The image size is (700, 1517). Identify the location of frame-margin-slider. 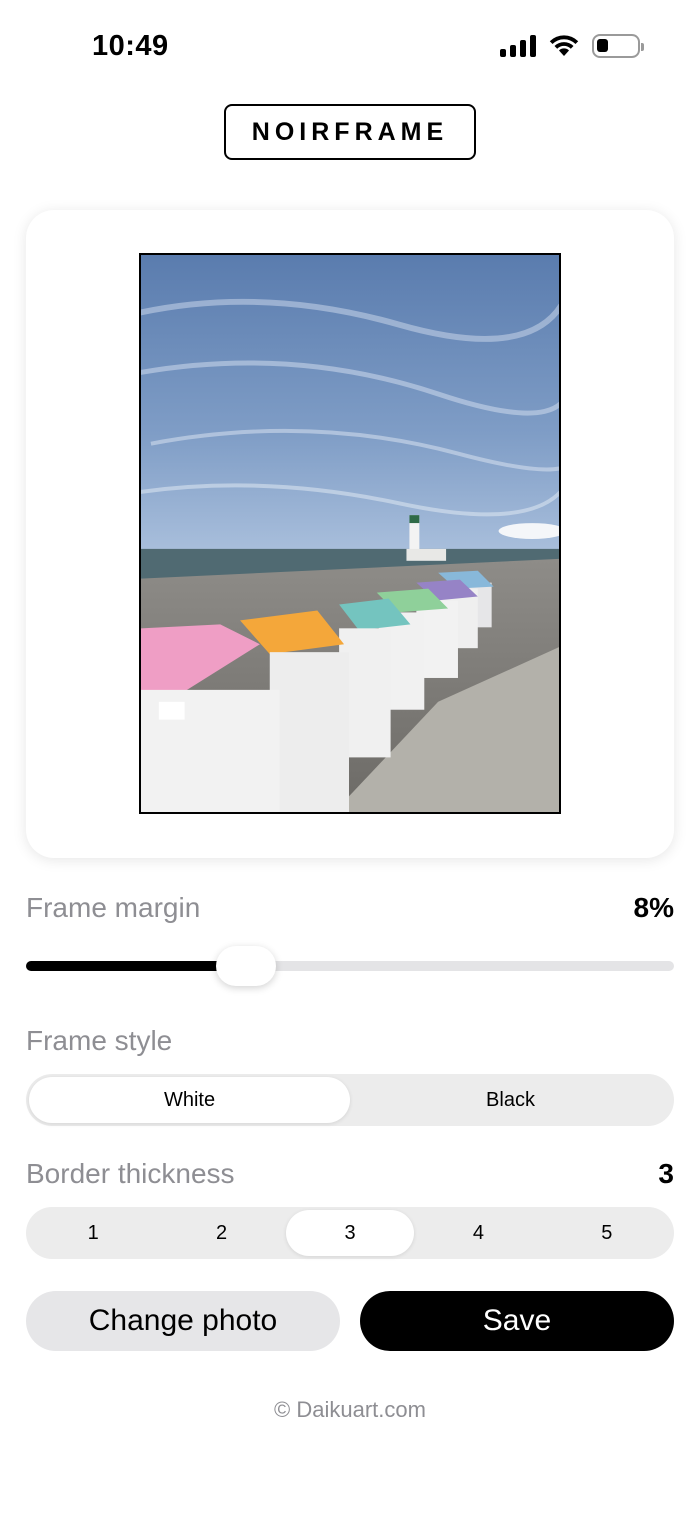
(350, 966).